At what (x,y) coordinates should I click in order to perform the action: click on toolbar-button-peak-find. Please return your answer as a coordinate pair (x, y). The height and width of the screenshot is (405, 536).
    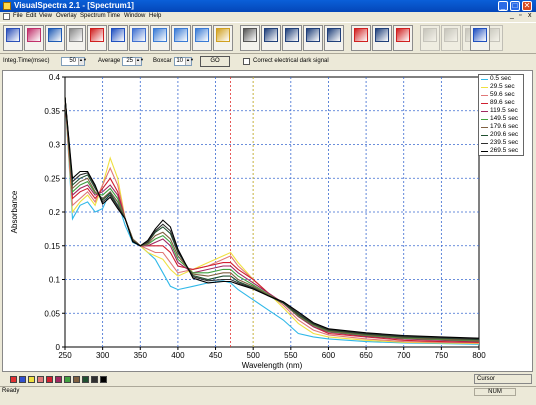
    Looking at the image, I should click on (313, 38).